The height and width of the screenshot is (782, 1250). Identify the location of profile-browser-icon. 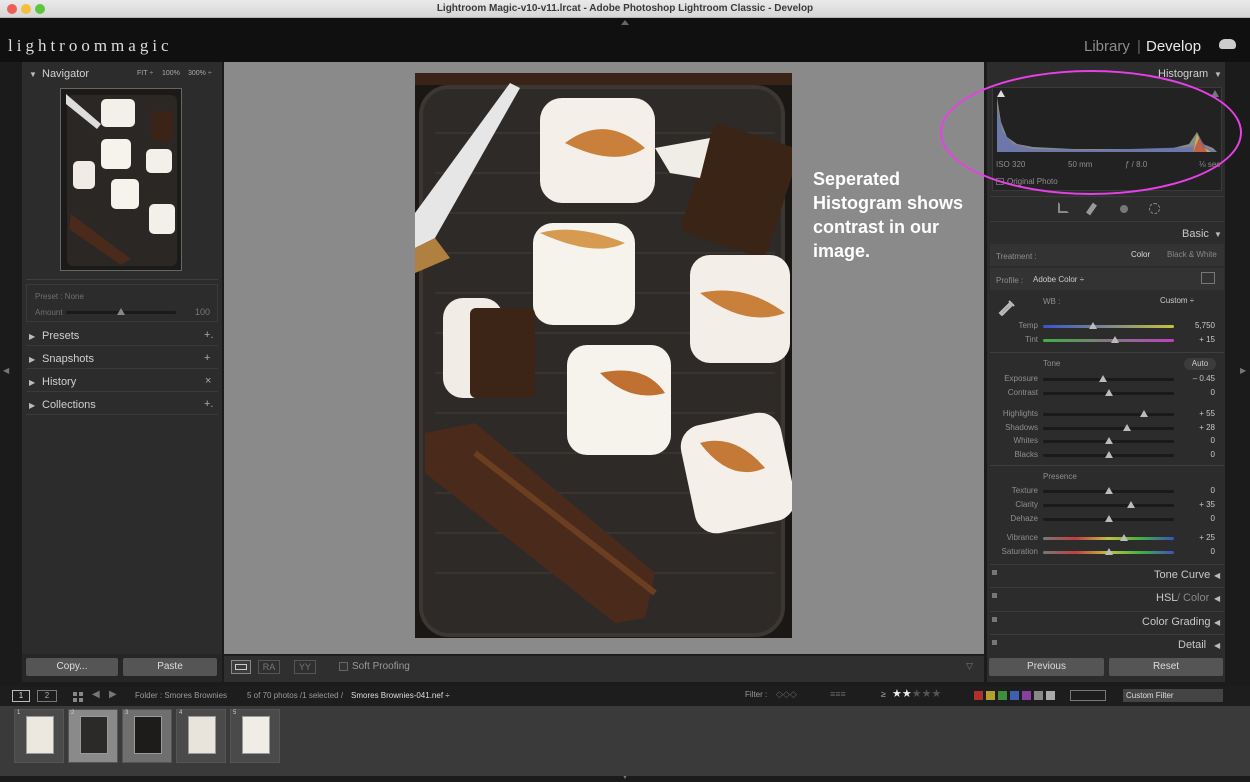
(1208, 278).